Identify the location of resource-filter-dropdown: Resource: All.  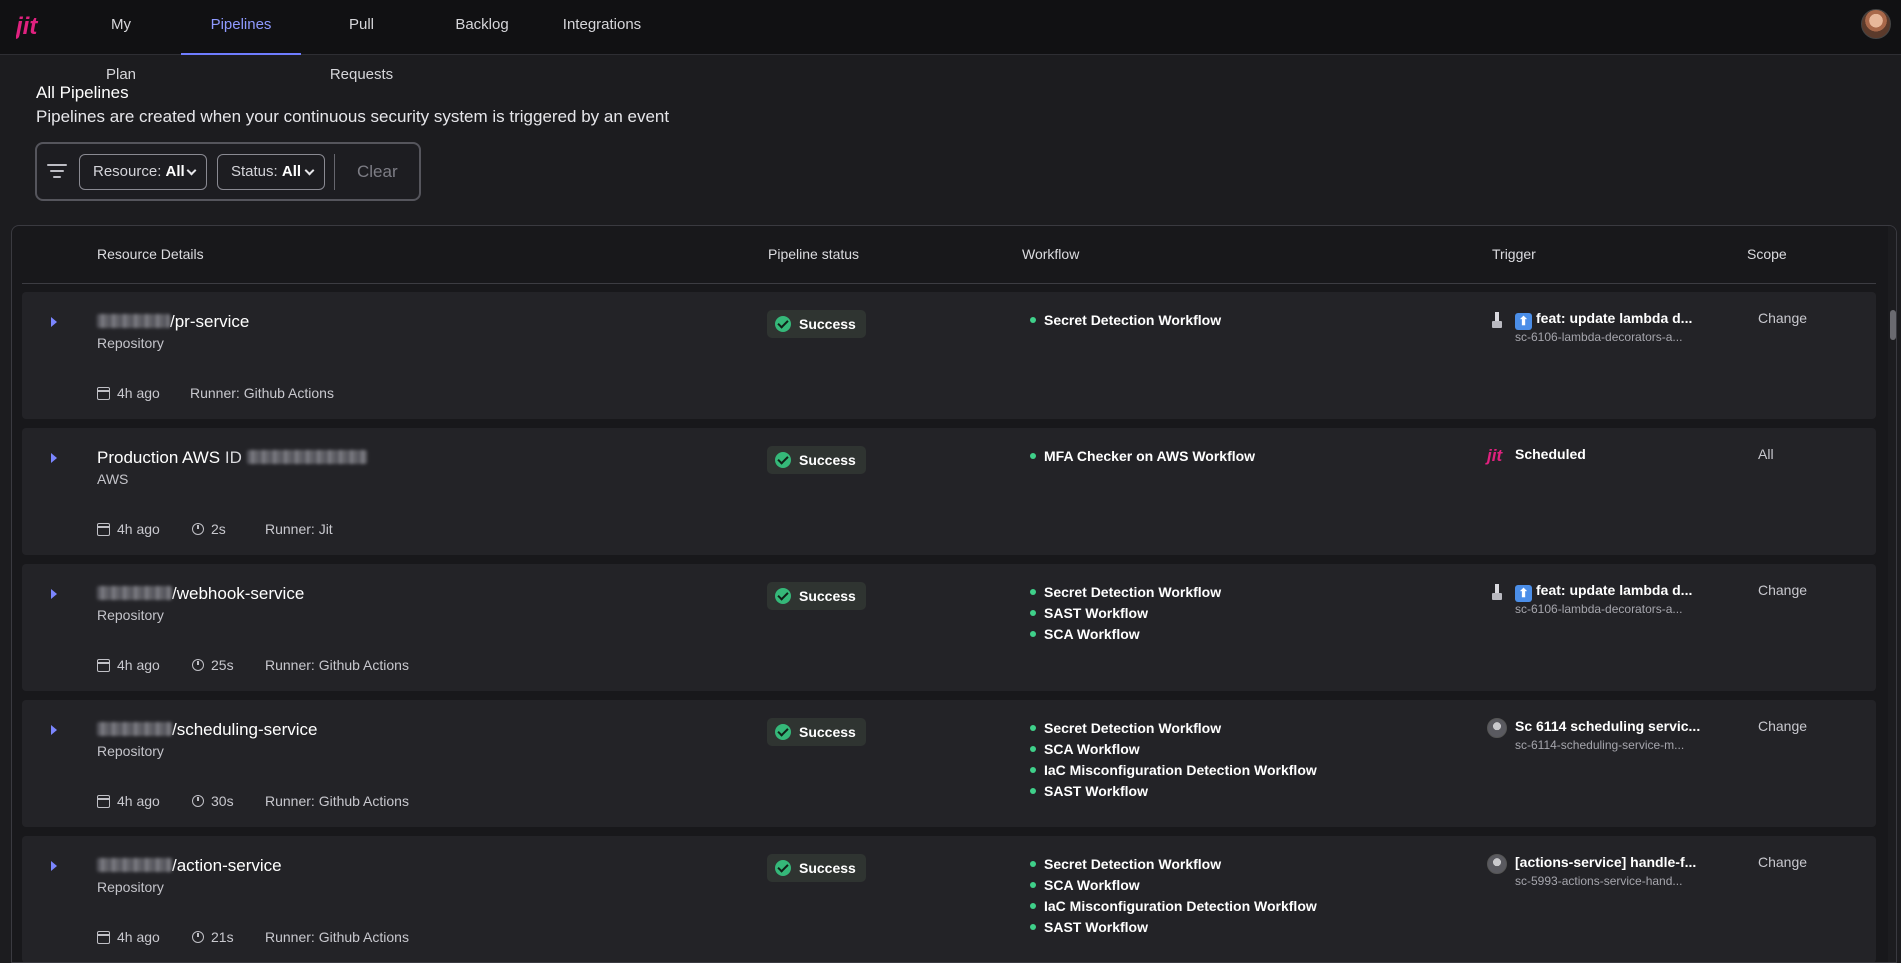
(143, 172).